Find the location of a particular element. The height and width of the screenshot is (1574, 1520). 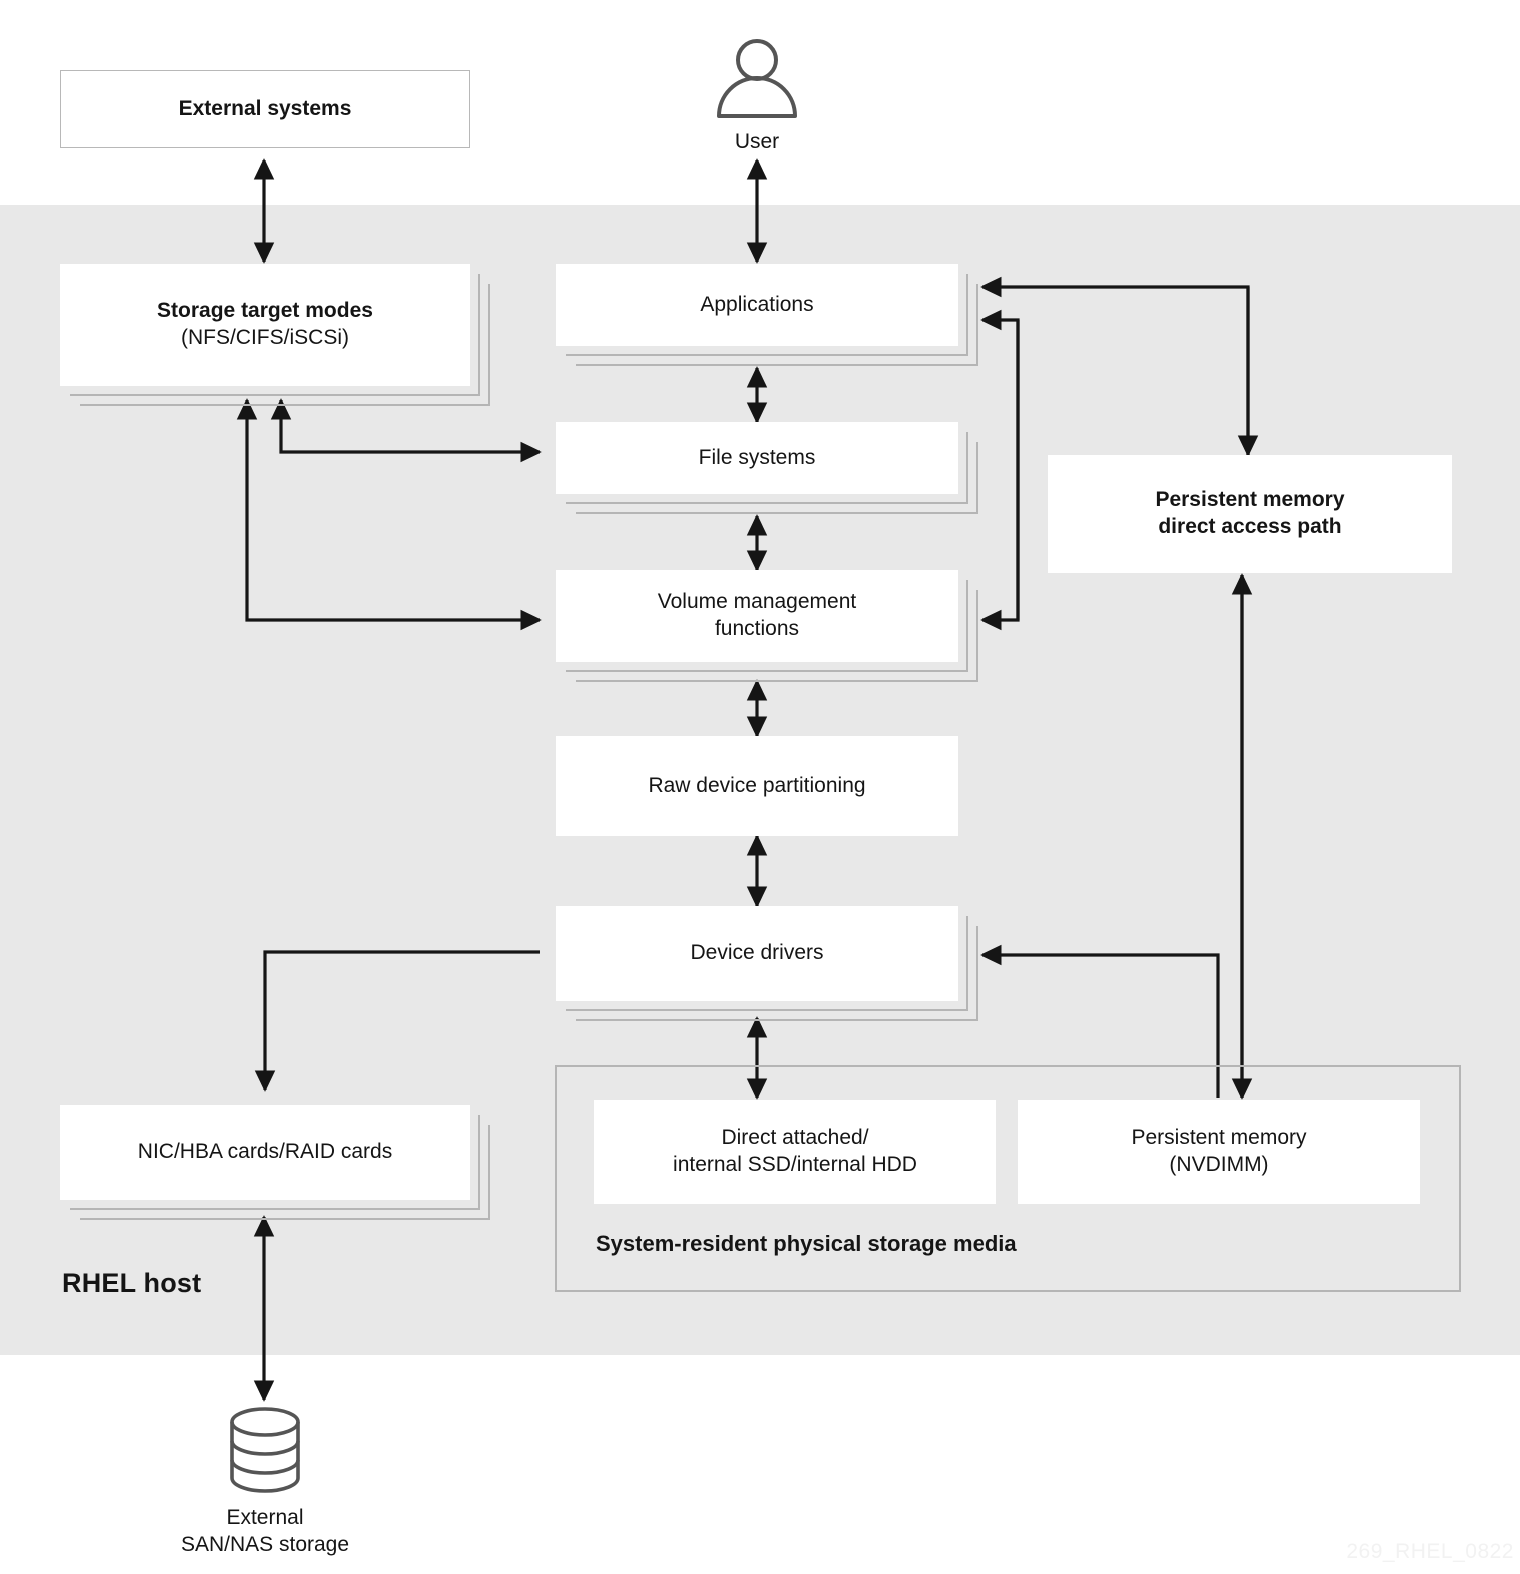

node-persistent-memory-direct-access-path: Persistent memory direct access path is located at coordinates (1250, 514).